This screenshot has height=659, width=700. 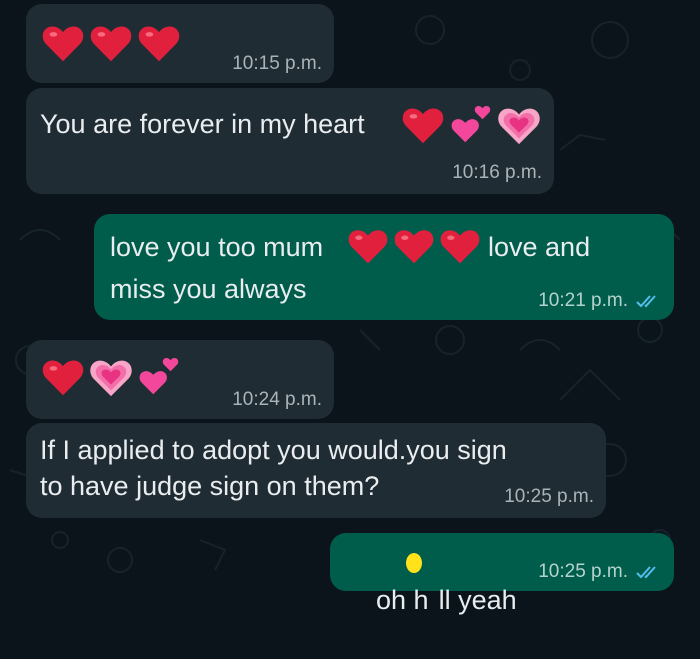 What do you see at coordinates (290, 141) in the screenshot?
I see `message-bubble-incoming: You are forever in my heart 10:16 p.m.` at bounding box center [290, 141].